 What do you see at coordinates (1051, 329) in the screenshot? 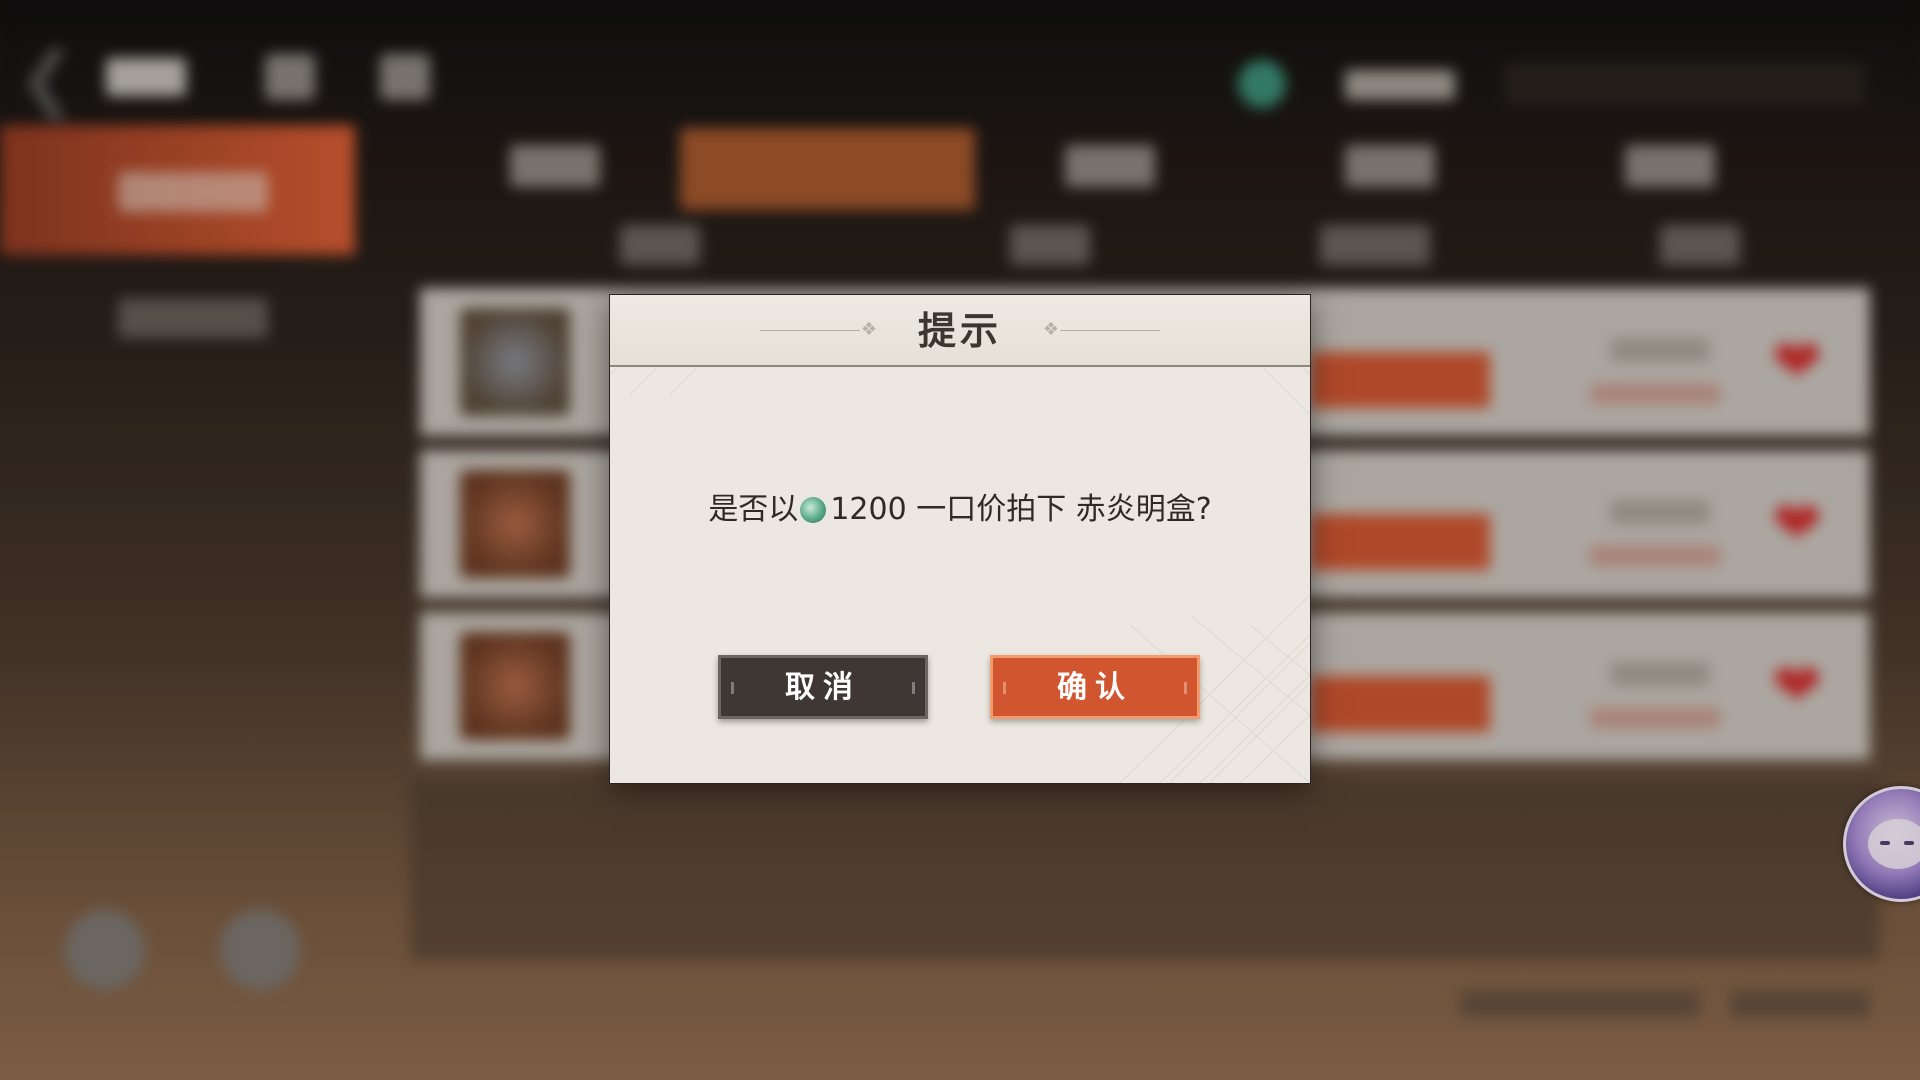
I see `diamond-ornament-icon: ❖` at bounding box center [1051, 329].